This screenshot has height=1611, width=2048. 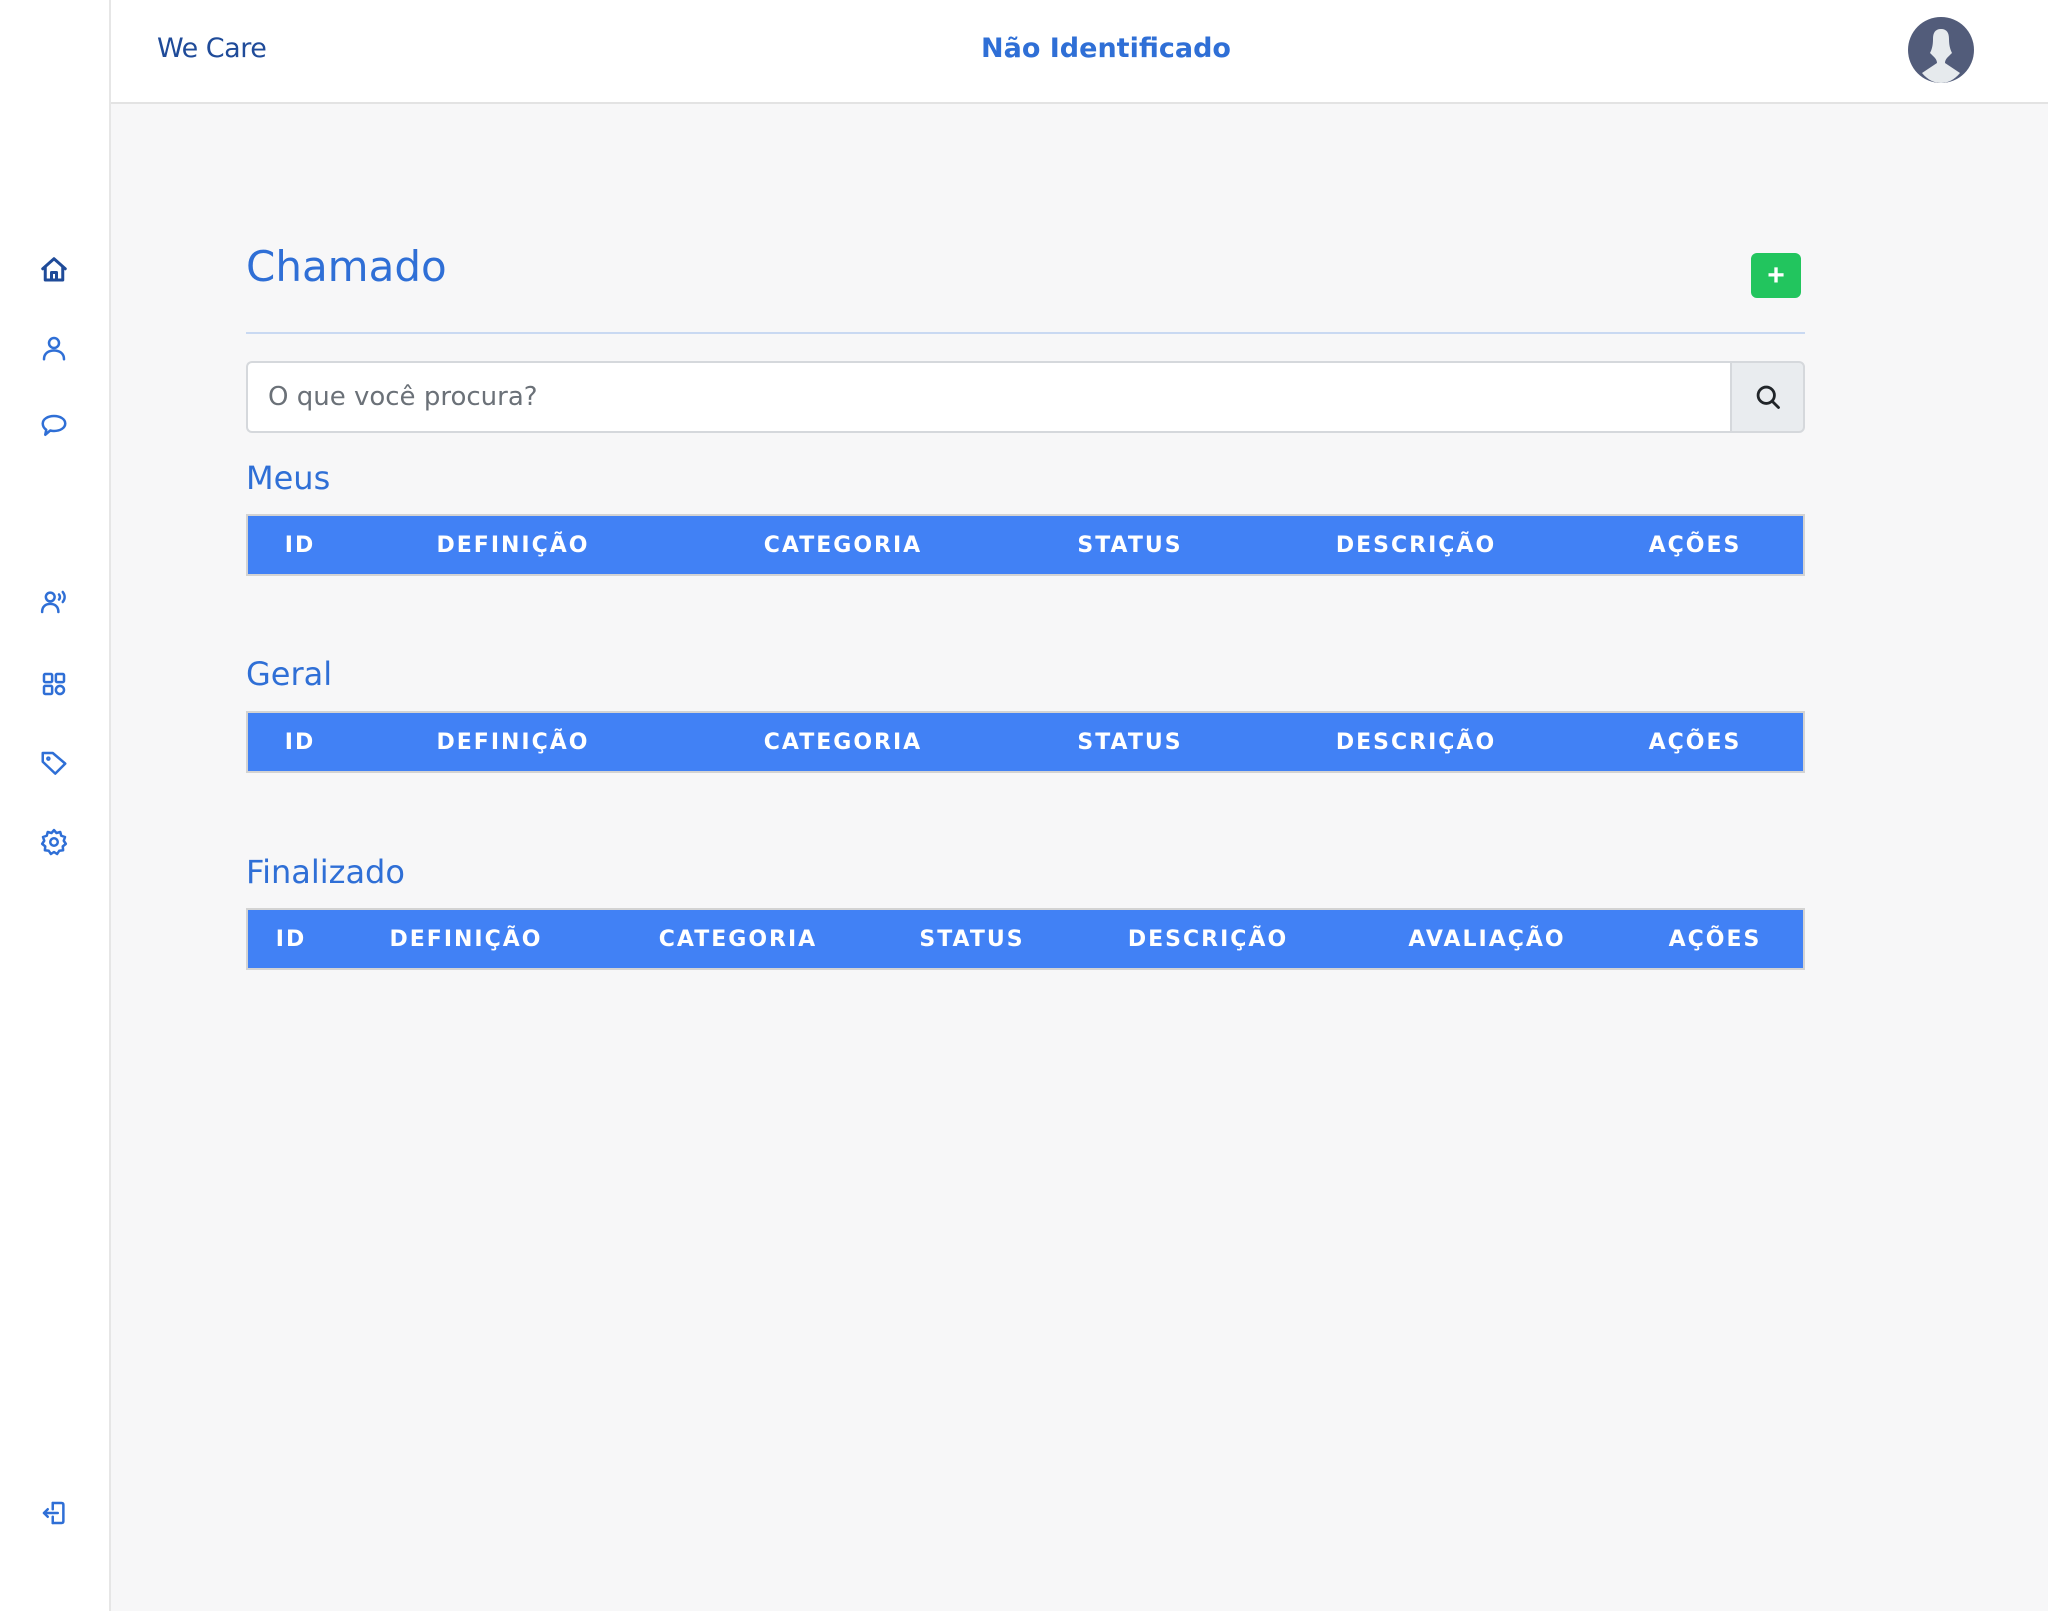 What do you see at coordinates (1106, 48) in the screenshot?
I see `user-status: Não Identificado` at bounding box center [1106, 48].